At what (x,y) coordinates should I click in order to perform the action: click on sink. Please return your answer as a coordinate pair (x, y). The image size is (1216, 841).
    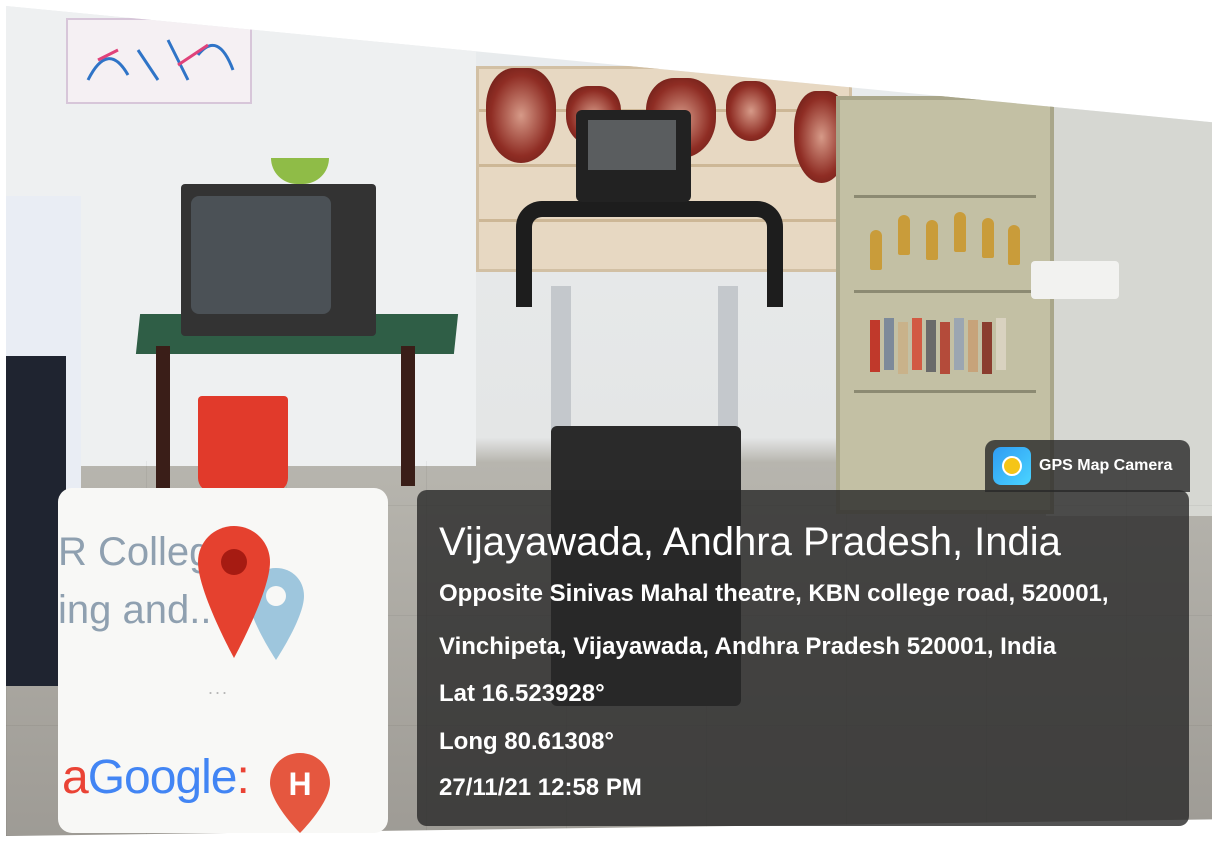
    Looking at the image, I should click on (1075, 280).